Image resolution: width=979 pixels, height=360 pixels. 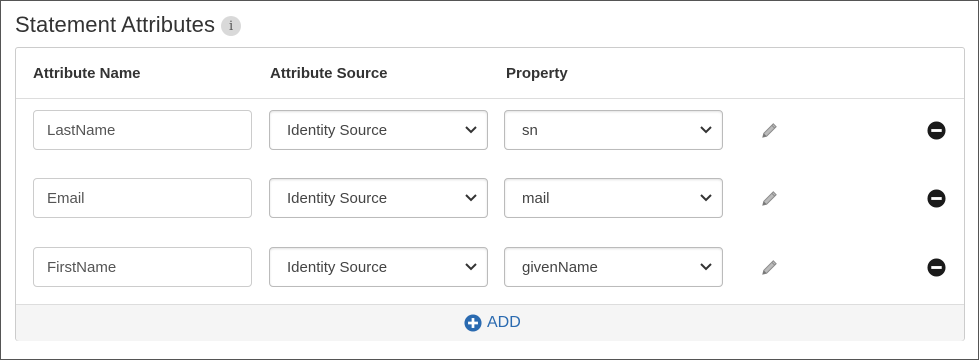 I want to click on property-value: givenName, so click(x=560, y=267).